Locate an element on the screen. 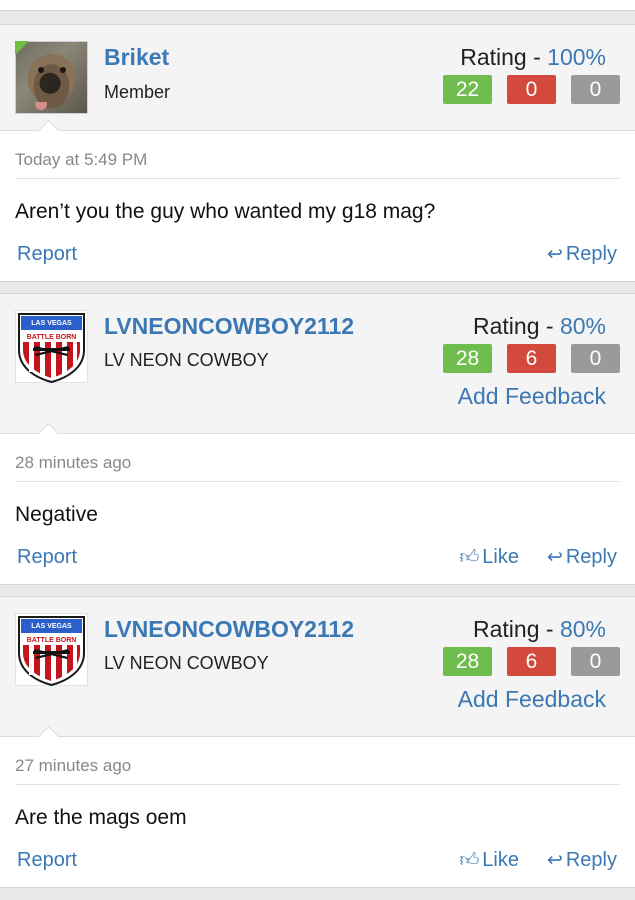 This screenshot has width=635, height=900. feedback-counts: 22 0 0 is located at coordinates (531, 89).